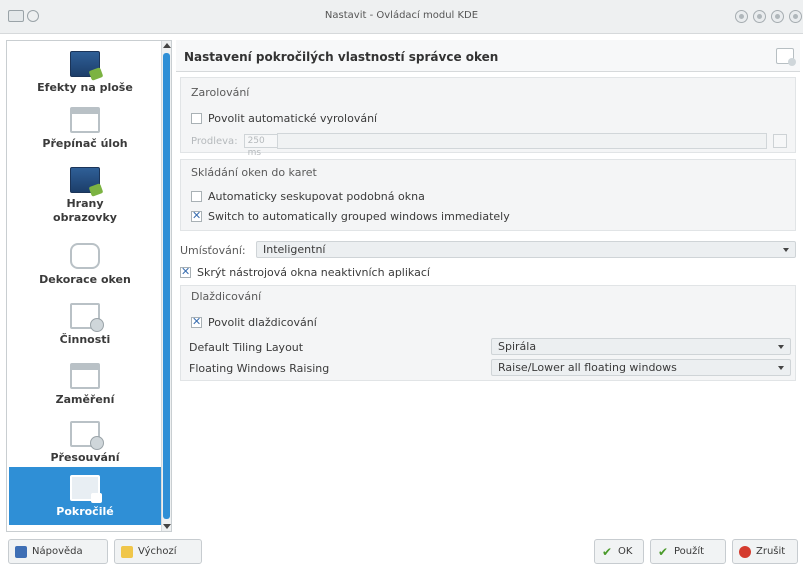 Image resolution: width=803 pixels, height=572 pixels. I want to click on delay-row: Prodleva: 250 ms, so click(488, 145).